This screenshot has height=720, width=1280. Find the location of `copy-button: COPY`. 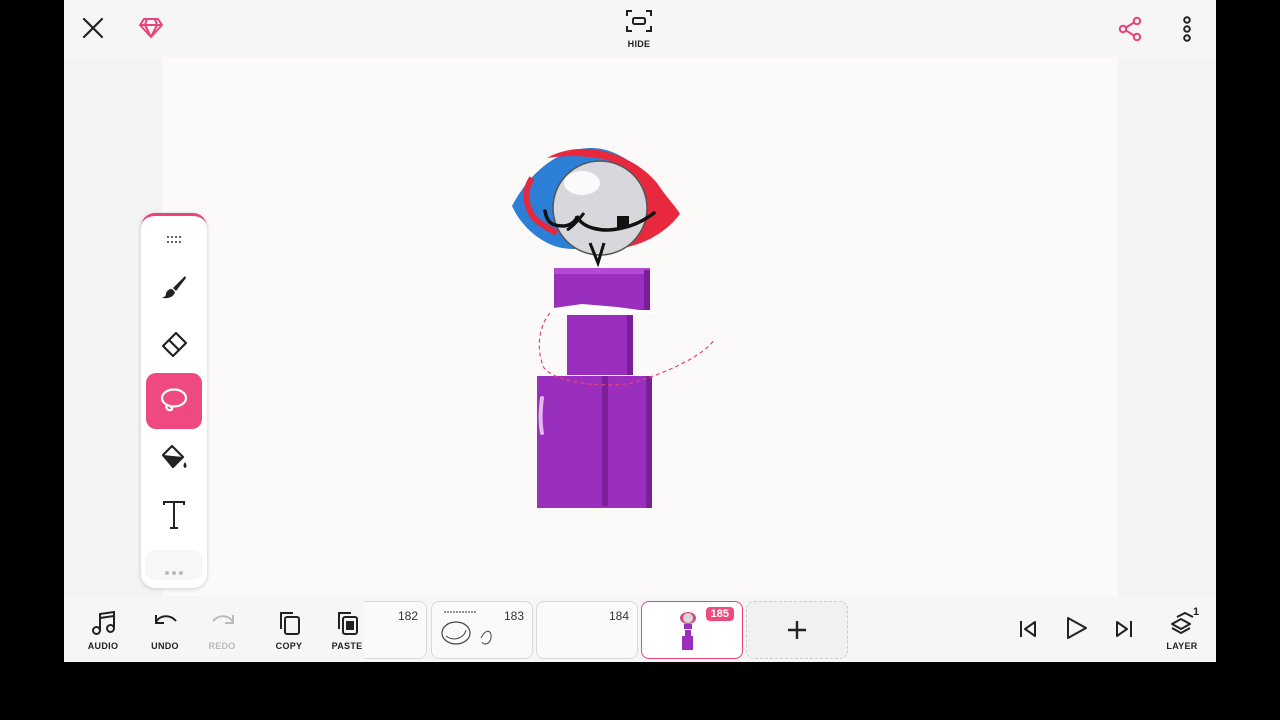

copy-button: COPY is located at coordinates (289, 631).